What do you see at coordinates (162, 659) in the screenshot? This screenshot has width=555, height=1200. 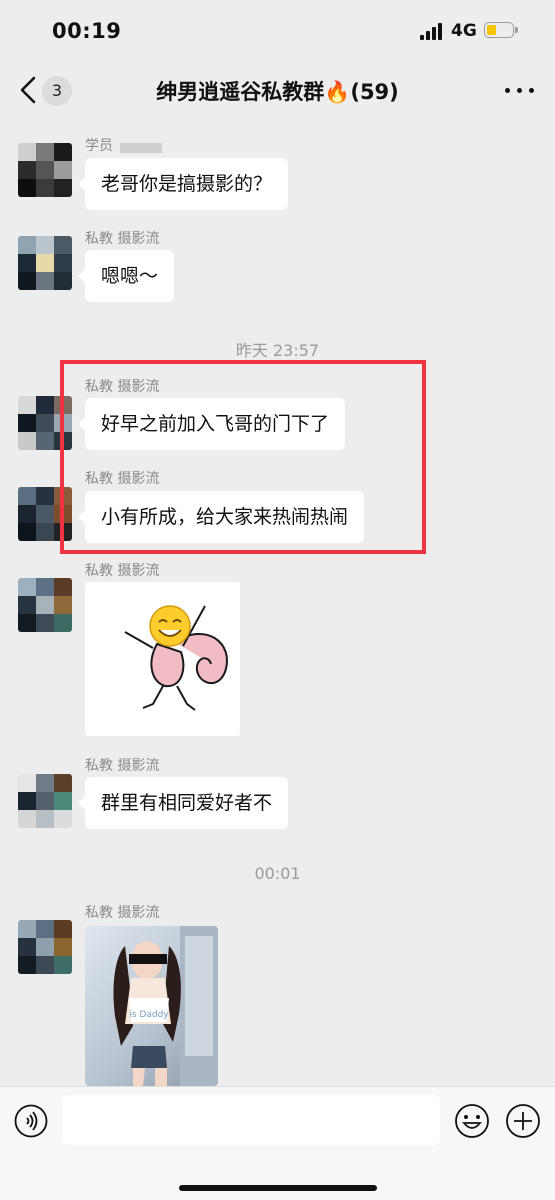 I see `dancing-smiley-sticker` at bounding box center [162, 659].